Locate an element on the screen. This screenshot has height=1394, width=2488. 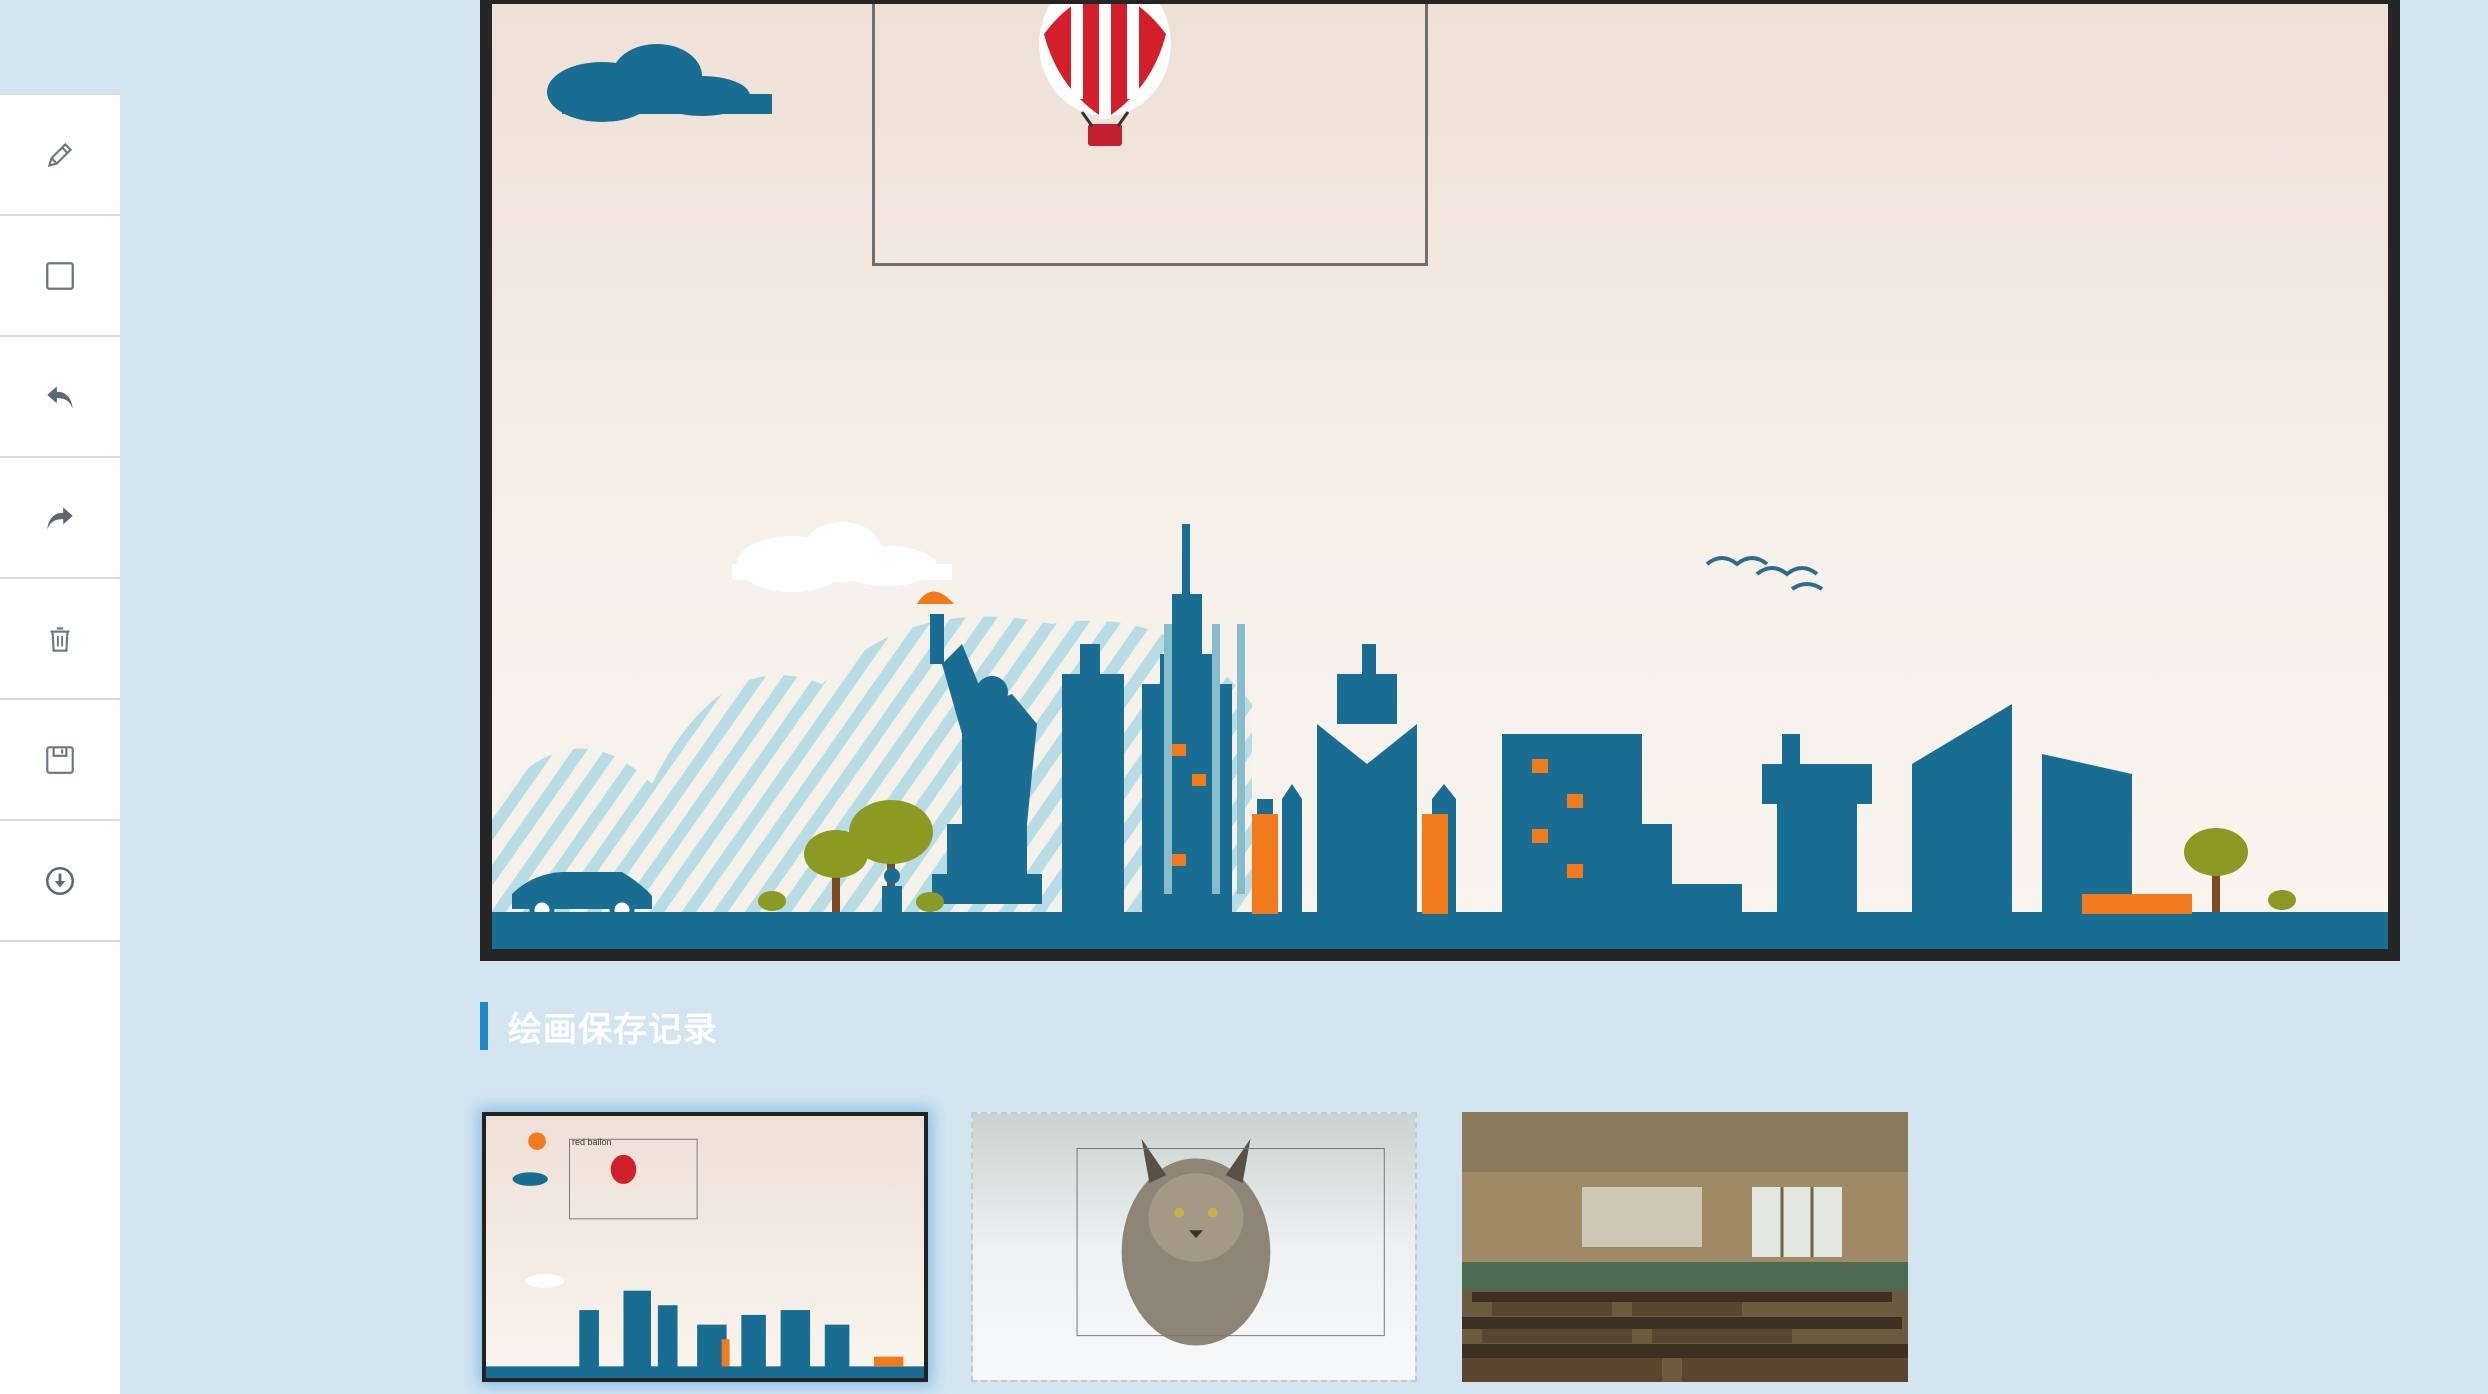
pencil-icon is located at coordinates (60, 154).